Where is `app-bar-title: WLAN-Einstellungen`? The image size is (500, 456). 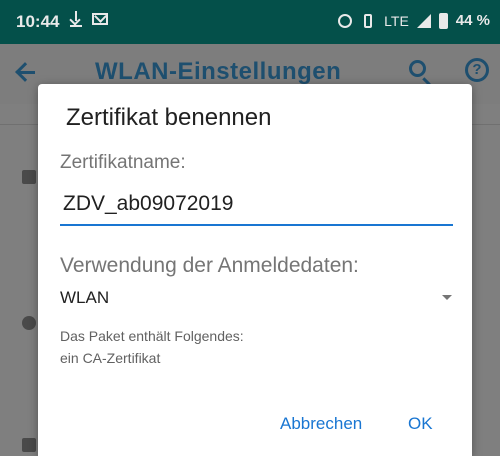
app-bar-title: WLAN-Einstellungen is located at coordinates (218, 71).